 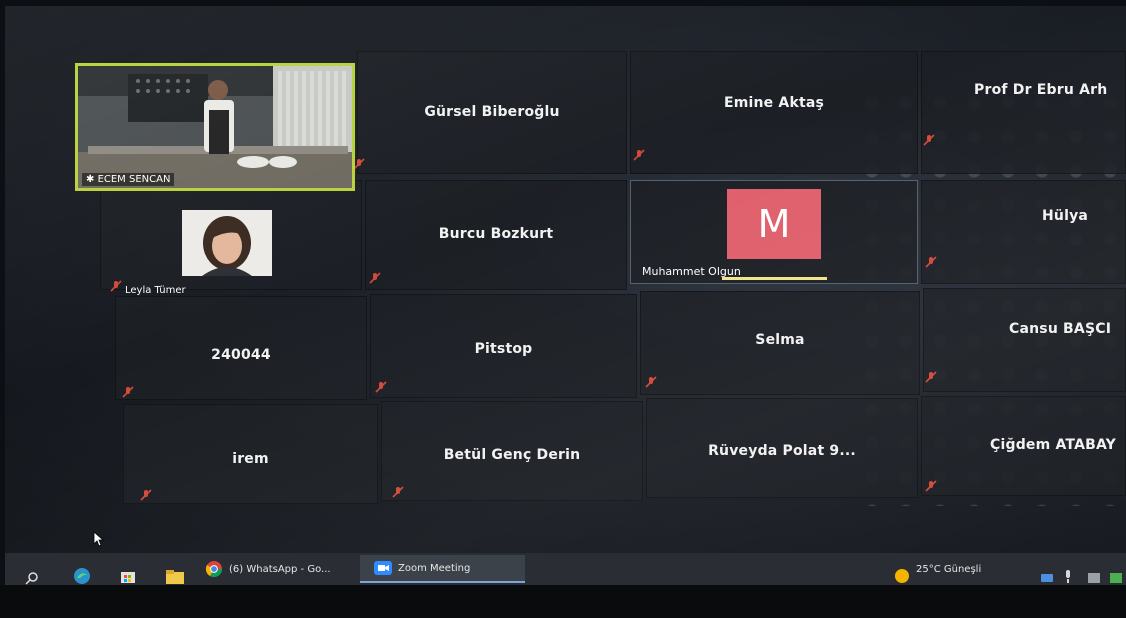 What do you see at coordinates (503, 349) in the screenshot?
I see `participant-name: Pitstop` at bounding box center [503, 349].